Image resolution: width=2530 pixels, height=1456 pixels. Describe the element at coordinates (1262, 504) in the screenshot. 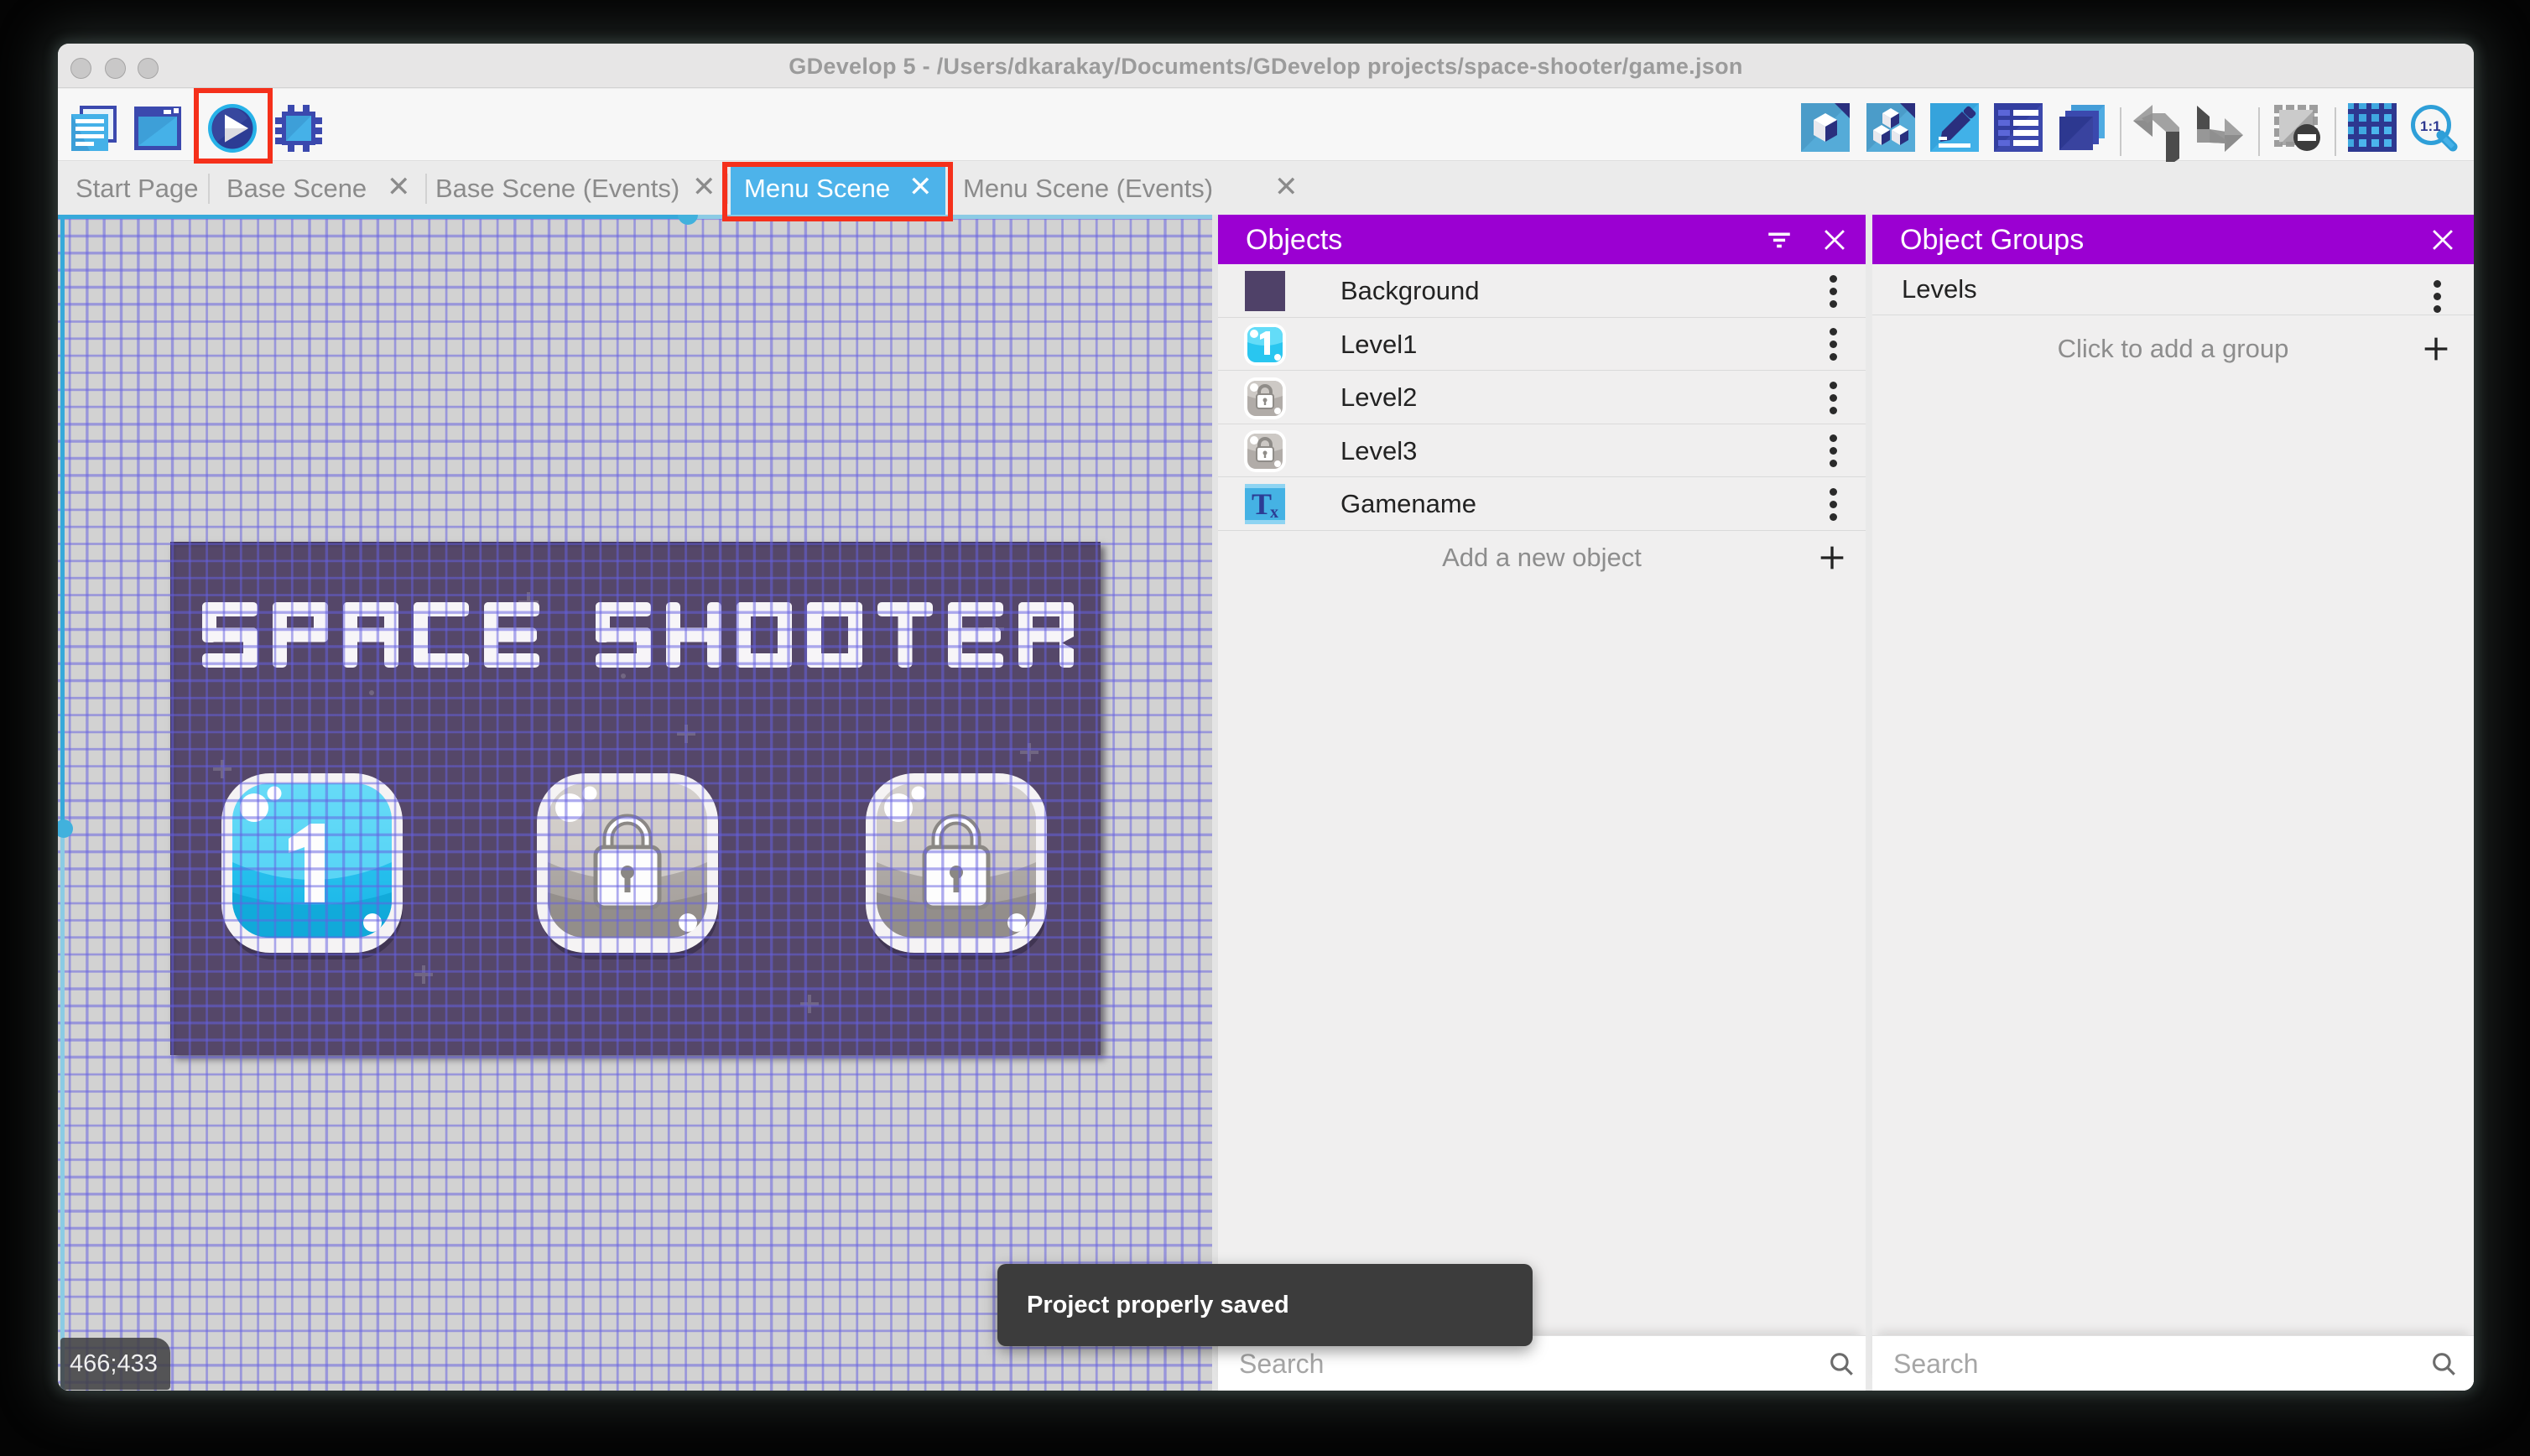

I see `svg-text: T` at that location.